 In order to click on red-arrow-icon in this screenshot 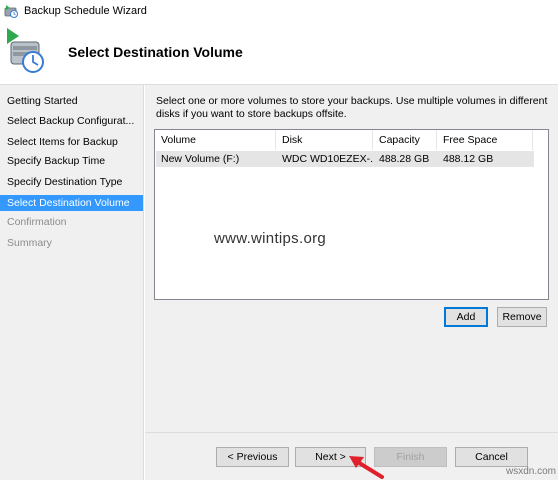, I will do `click(366, 467)`.